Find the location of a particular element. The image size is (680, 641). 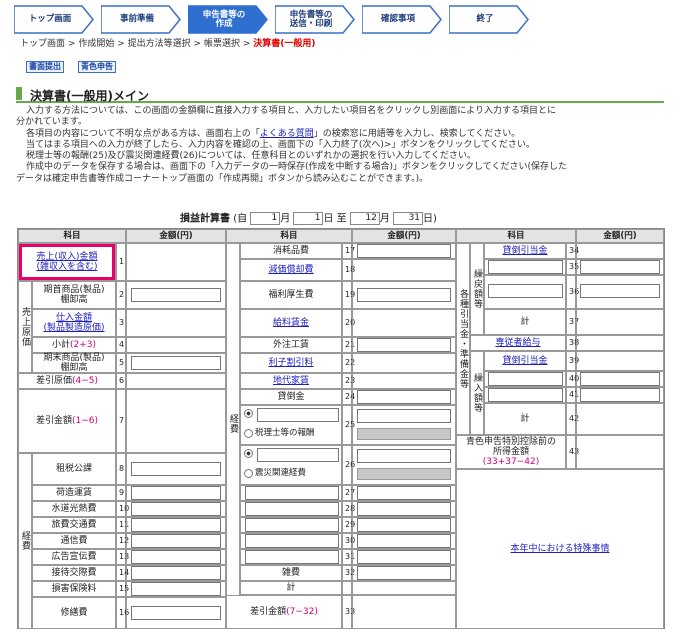

special-circumstances-cell: 本年中における特殊事情 is located at coordinates (560, 549).